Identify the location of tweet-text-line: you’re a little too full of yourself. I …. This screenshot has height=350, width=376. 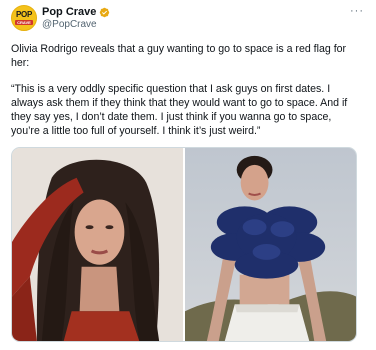
(136, 131).